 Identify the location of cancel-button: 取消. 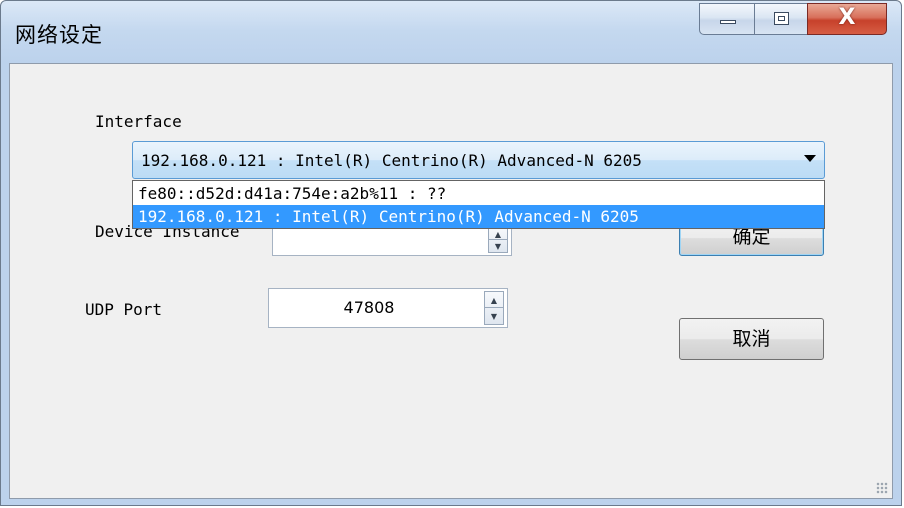
(751, 339).